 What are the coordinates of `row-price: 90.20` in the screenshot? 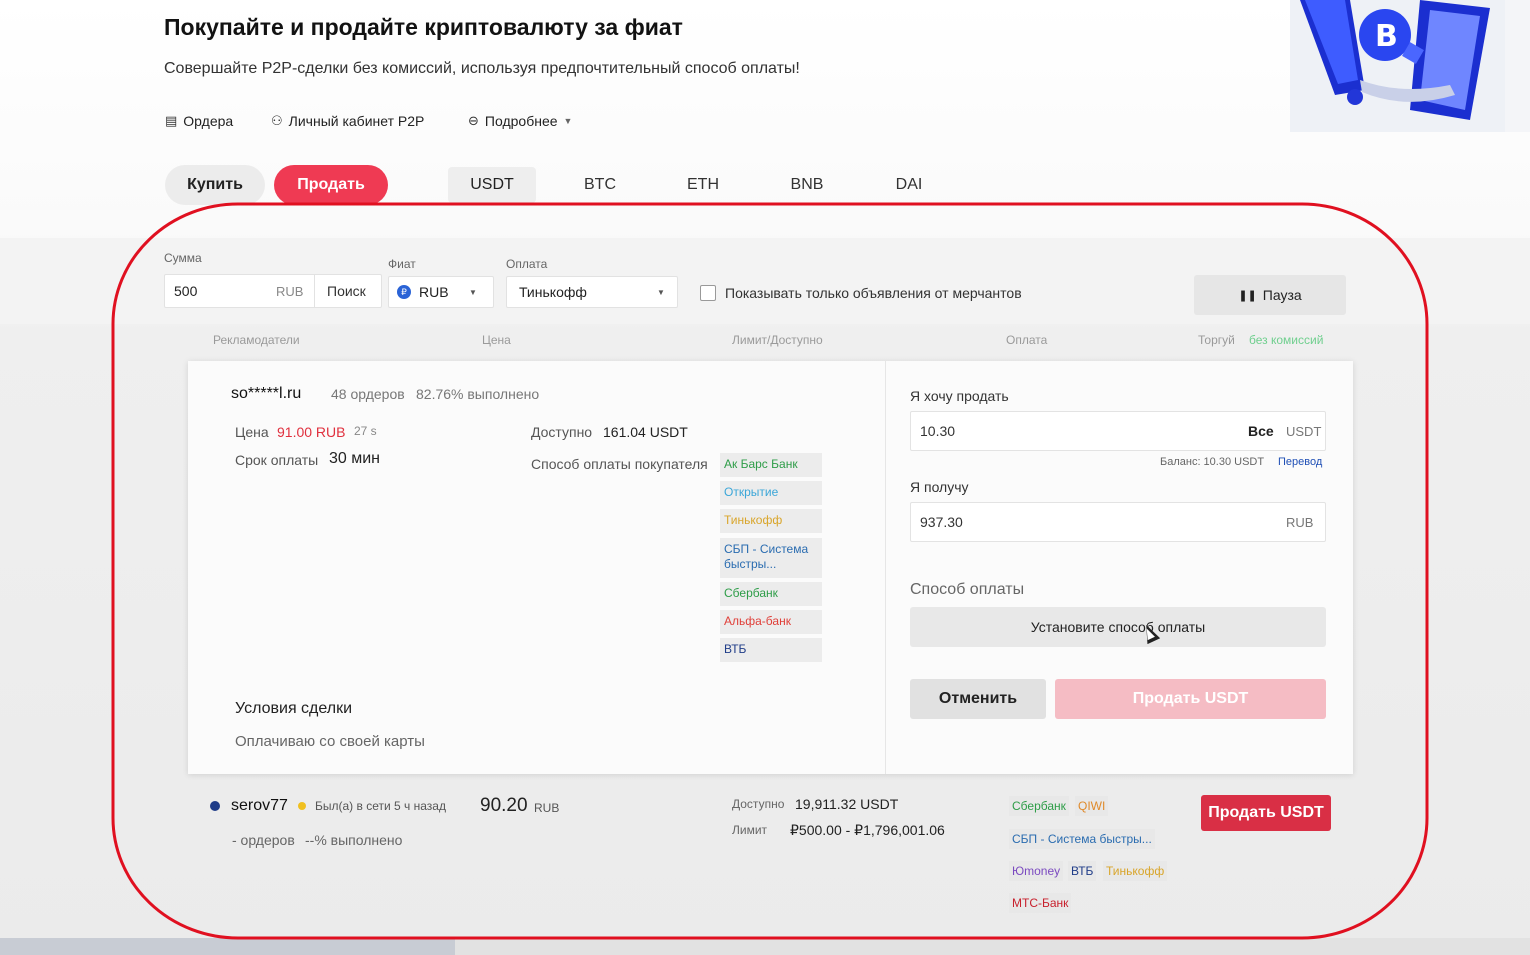 It's located at (504, 805).